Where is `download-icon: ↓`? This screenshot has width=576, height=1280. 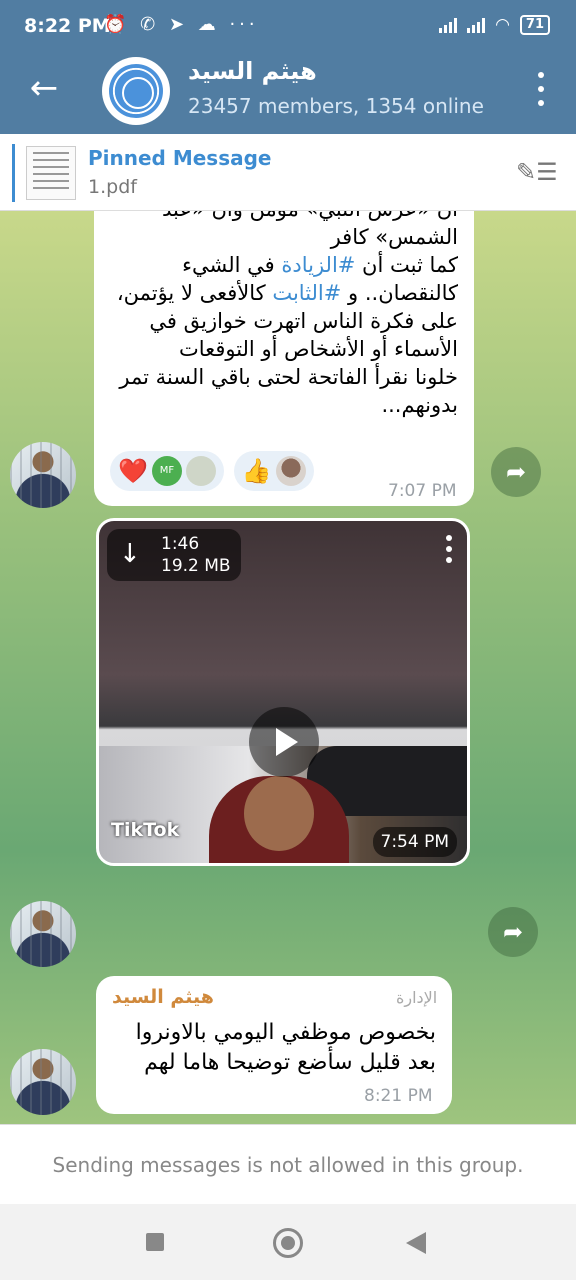
download-icon: ↓ is located at coordinates (130, 554).